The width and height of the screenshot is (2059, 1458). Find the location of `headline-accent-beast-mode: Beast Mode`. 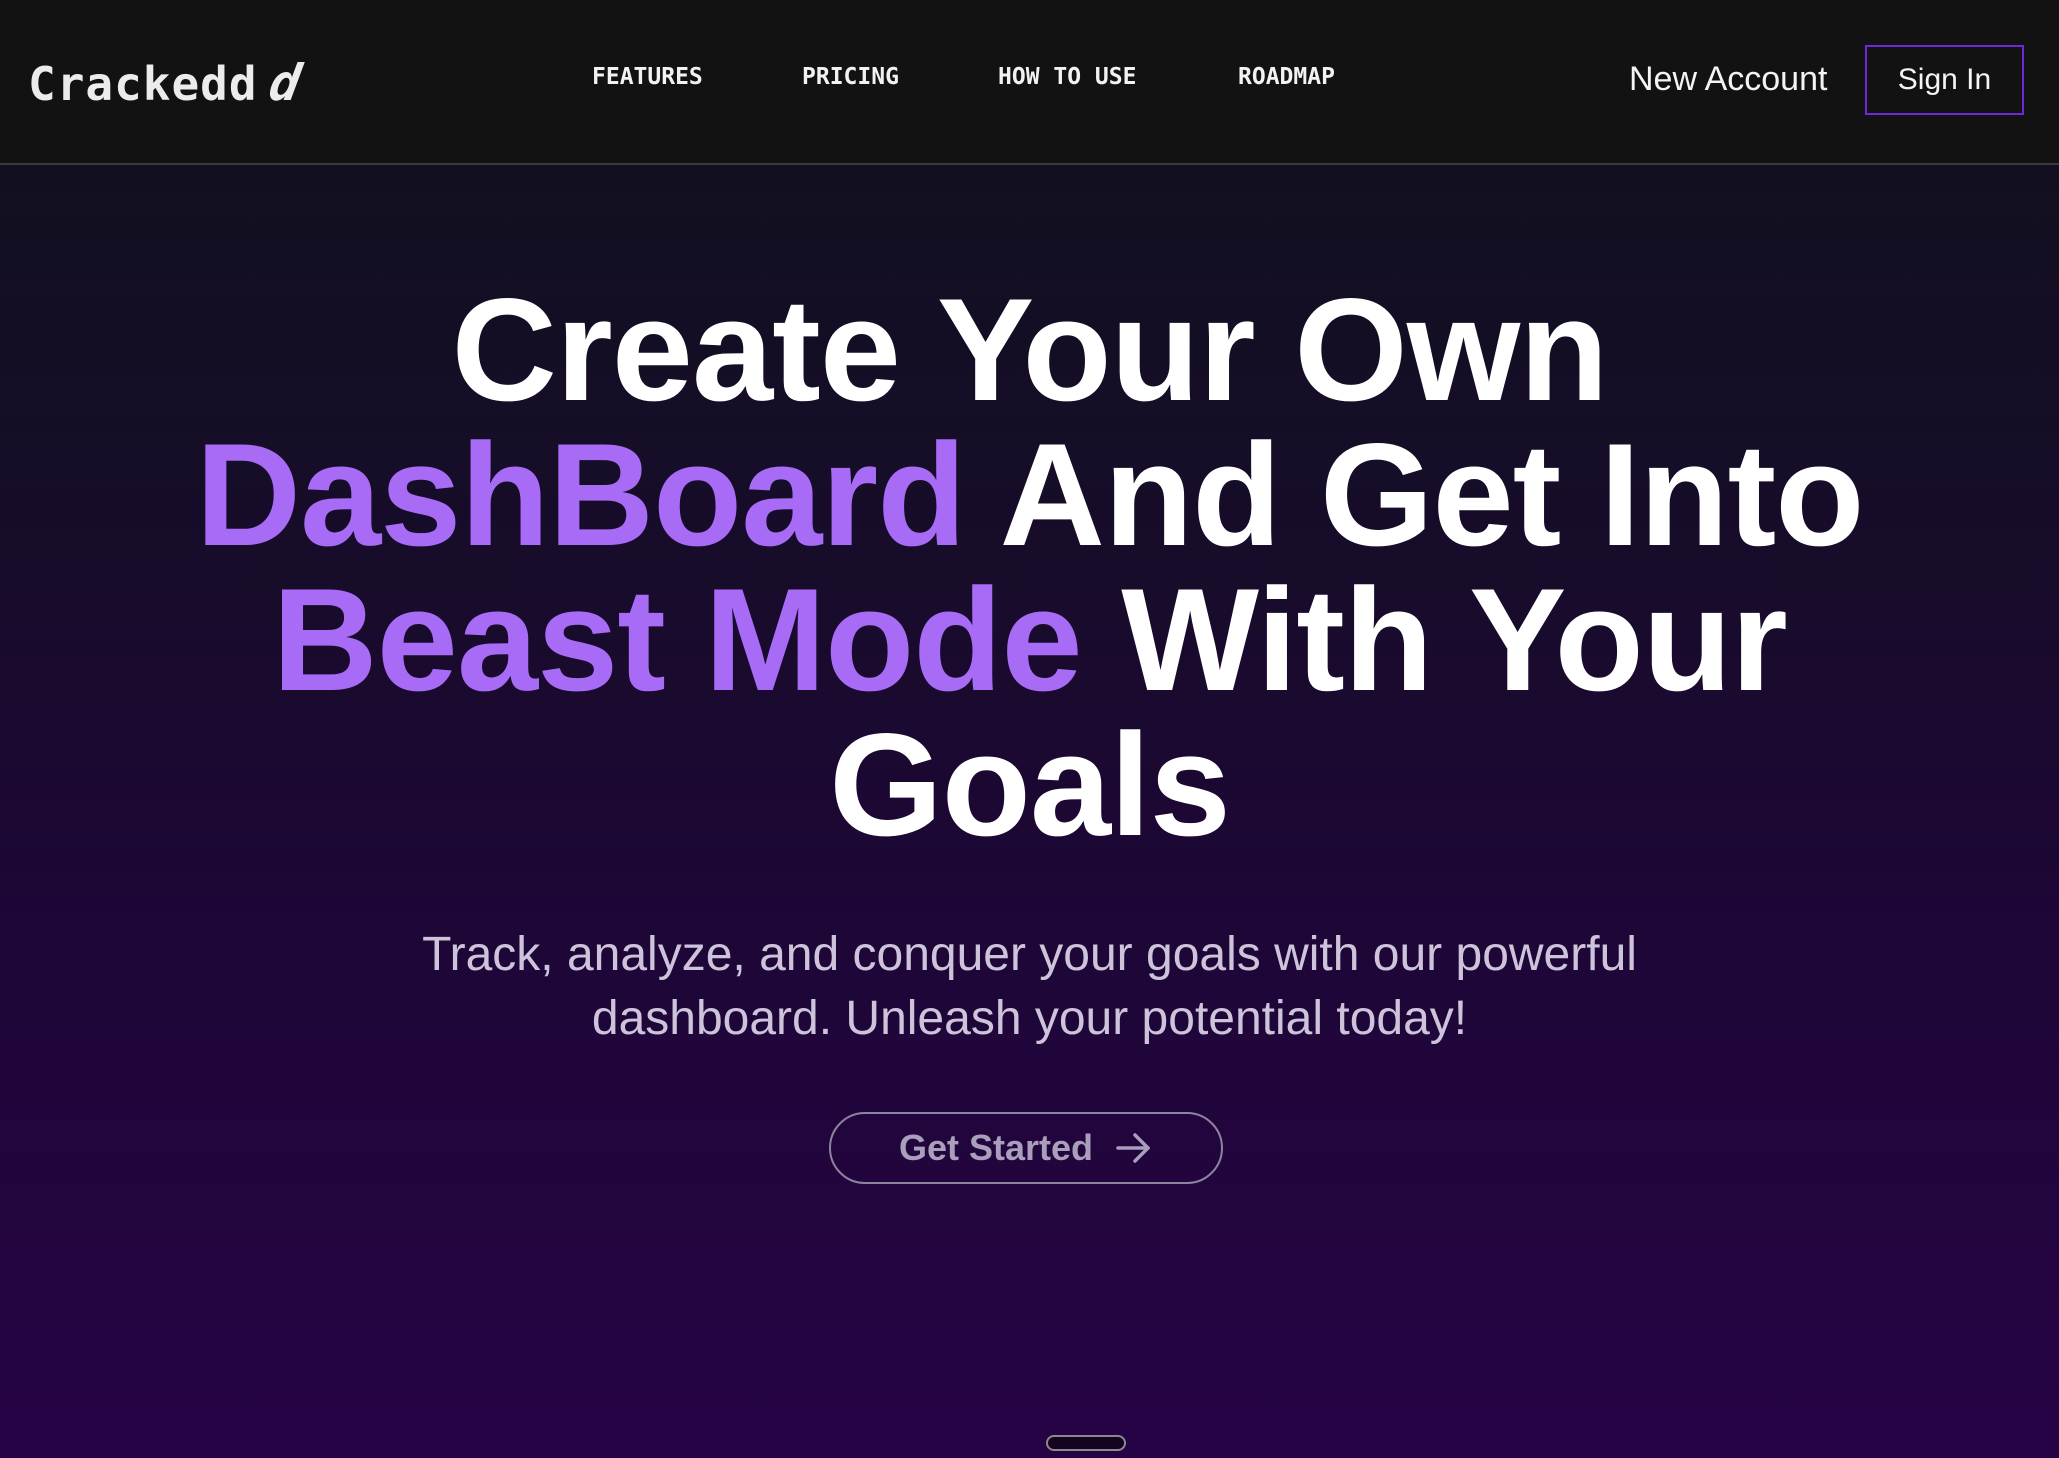

headline-accent-beast-mode: Beast Mode is located at coordinates (677, 639).